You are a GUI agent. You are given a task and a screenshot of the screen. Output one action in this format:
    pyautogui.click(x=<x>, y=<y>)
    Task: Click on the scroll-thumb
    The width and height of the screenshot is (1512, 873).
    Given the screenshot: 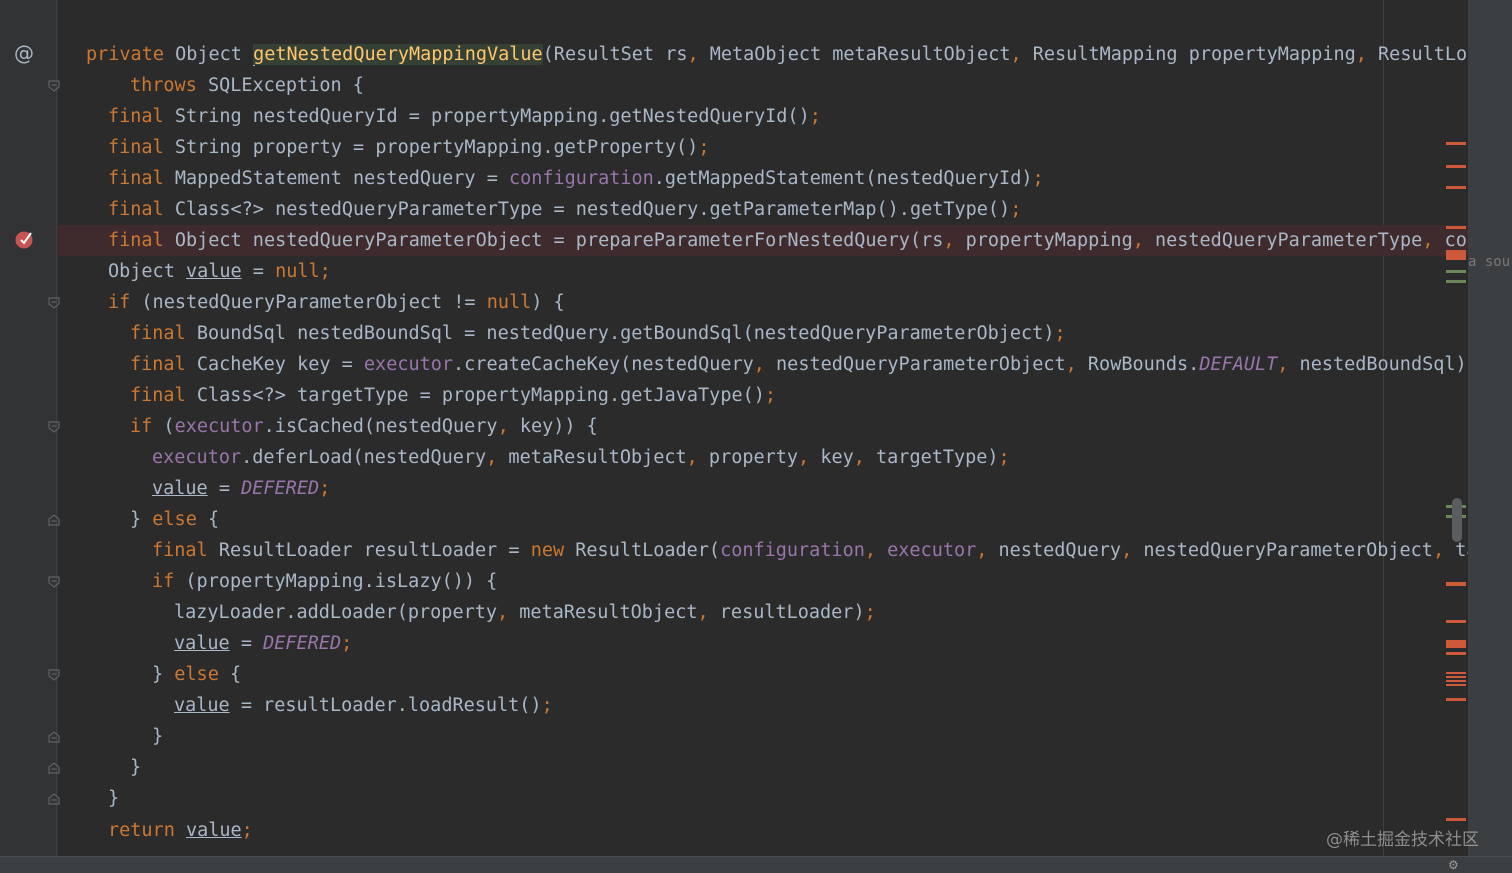 What is the action you would take?
    pyautogui.click(x=1457, y=520)
    